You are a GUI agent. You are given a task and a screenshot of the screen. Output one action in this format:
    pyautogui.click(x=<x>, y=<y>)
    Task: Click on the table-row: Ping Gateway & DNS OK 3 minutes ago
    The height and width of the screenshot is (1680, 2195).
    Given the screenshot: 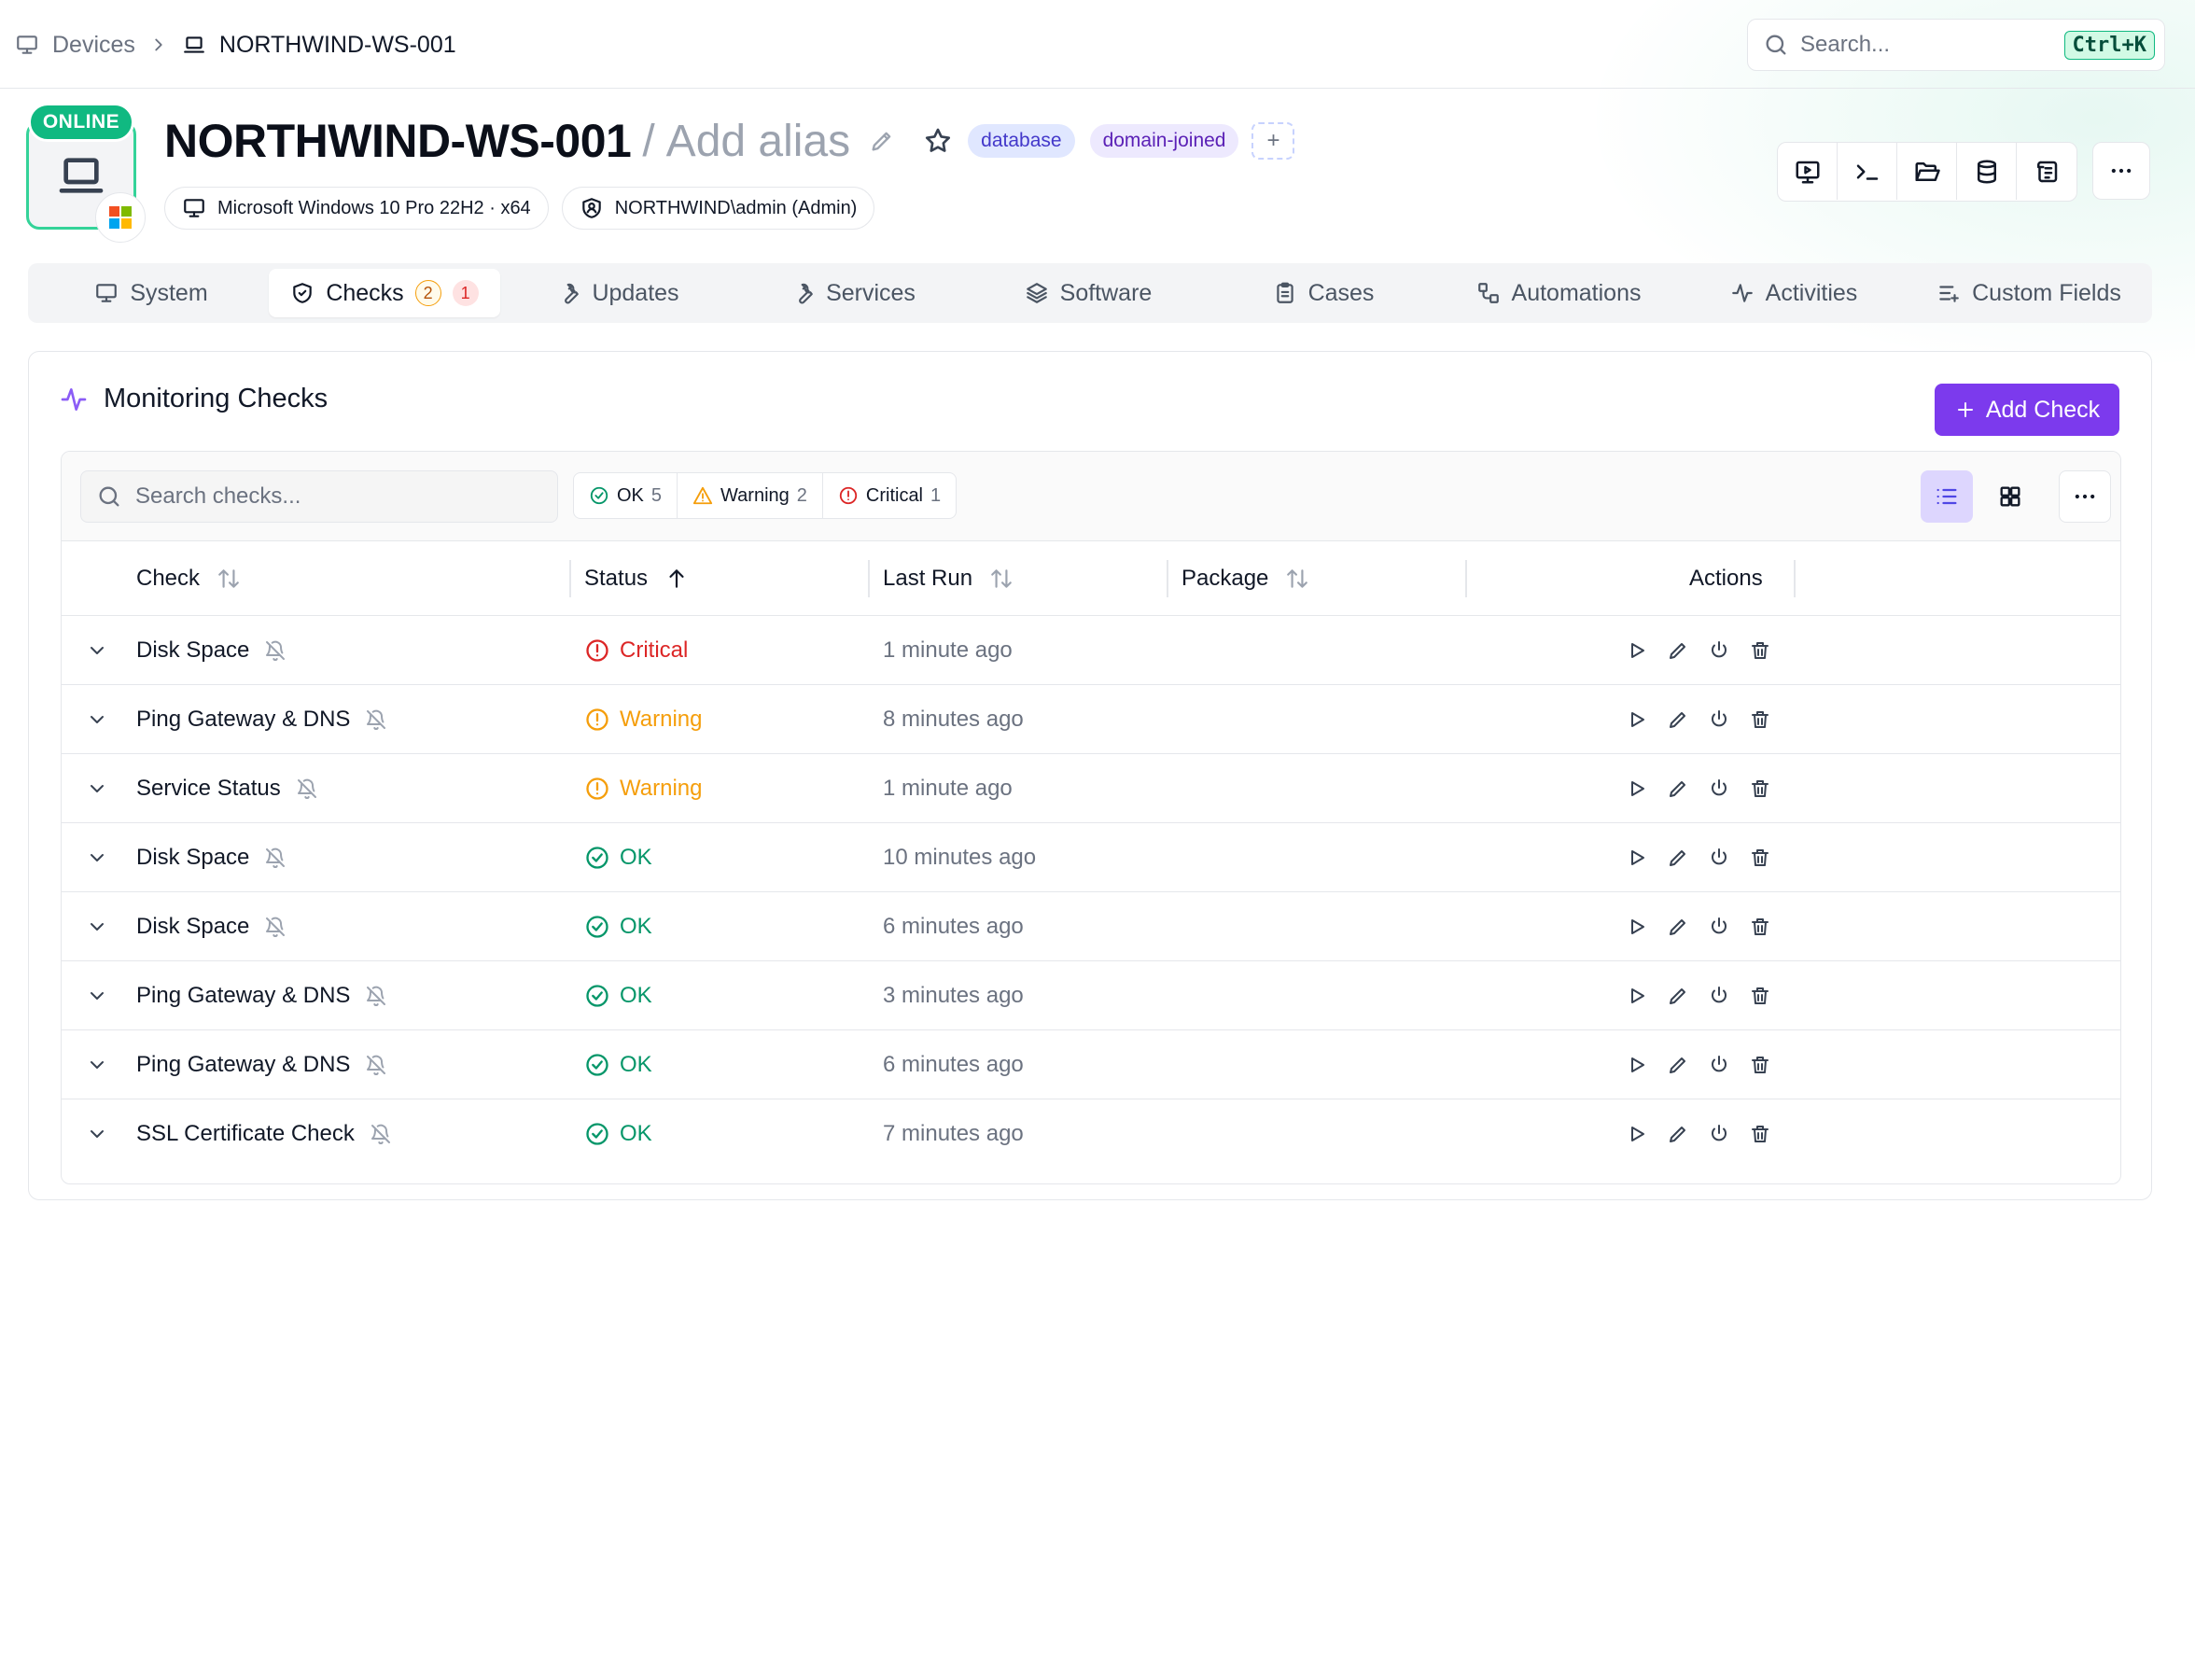 What is the action you would take?
    pyautogui.click(x=1091, y=995)
    